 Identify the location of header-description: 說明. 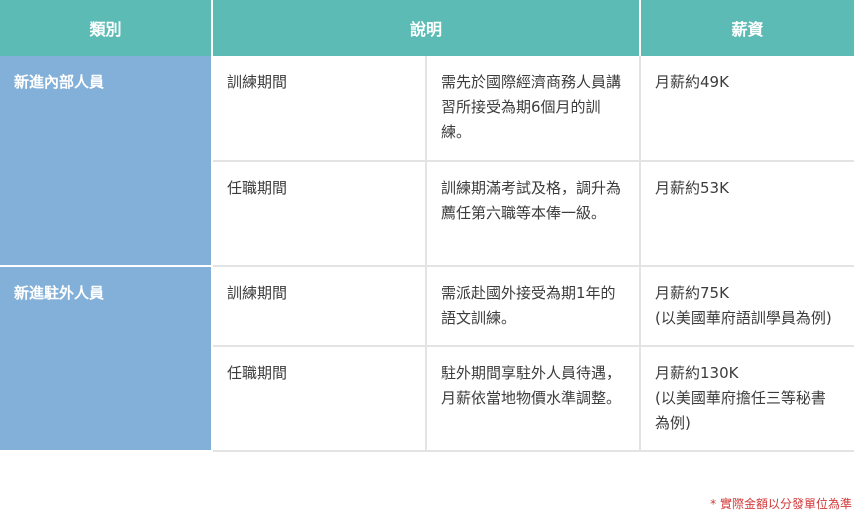
(427, 28).